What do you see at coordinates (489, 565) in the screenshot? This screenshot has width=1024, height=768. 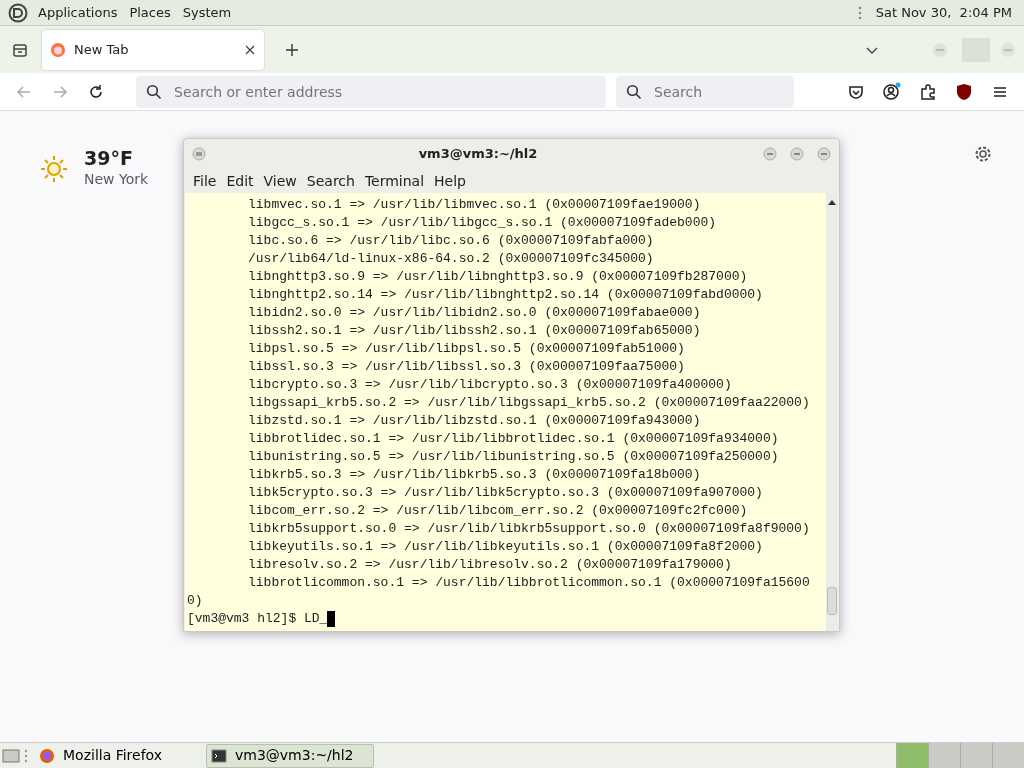 I see `terminal-line: libresolv.so.2 => /usr/lib/libresolv.so.2 (0x00007109fa179000)` at bounding box center [489, 565].